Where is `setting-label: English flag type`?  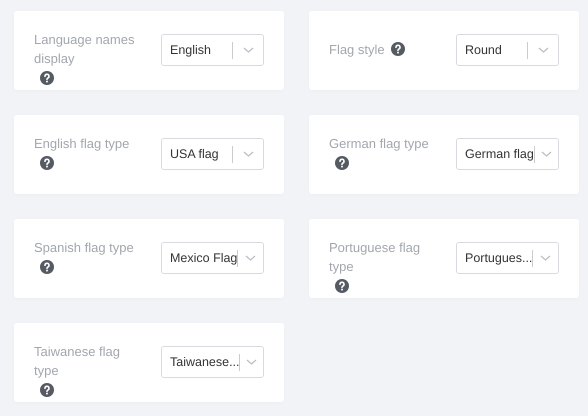
setting-label: English flag type is located at coordinates (82, 144).